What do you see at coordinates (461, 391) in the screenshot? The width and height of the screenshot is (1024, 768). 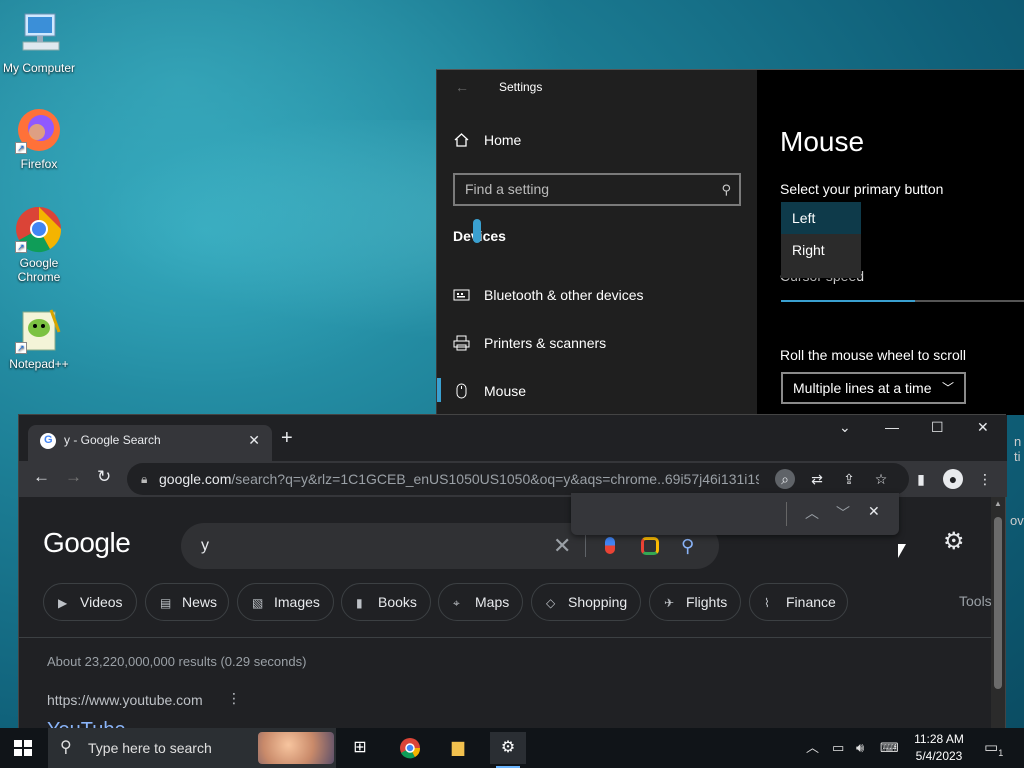 I see `mouse-icon` at bounding box center [461, 391].